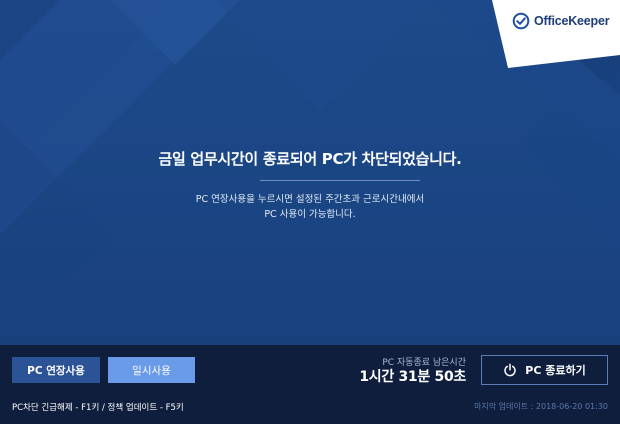  I want to click on logo-text: OfficeKeeper, so click(572, 21).